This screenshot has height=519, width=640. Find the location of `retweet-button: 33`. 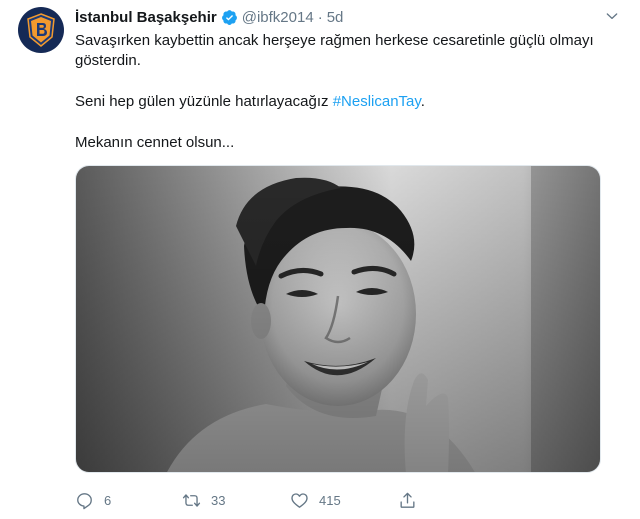

retweet-button: 33 is located at coordinates (203, 500).